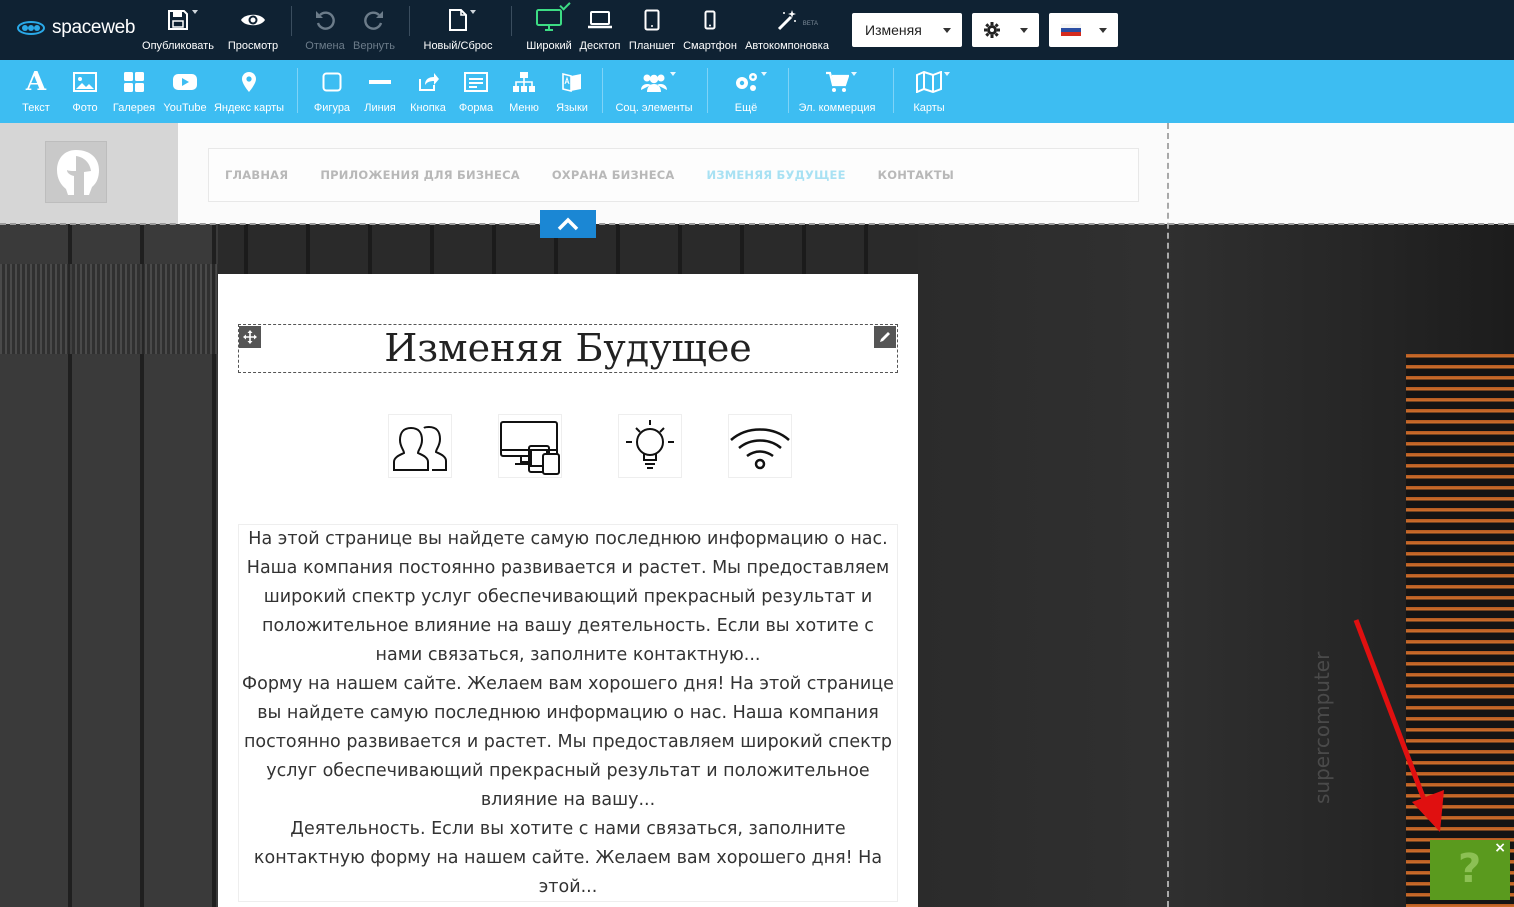 The image size is (1514, 907). Describe the element at coordinates (837, 94) in the screenshot. I see `widget-ecommerce-button: Эл. коммерция` at that location.